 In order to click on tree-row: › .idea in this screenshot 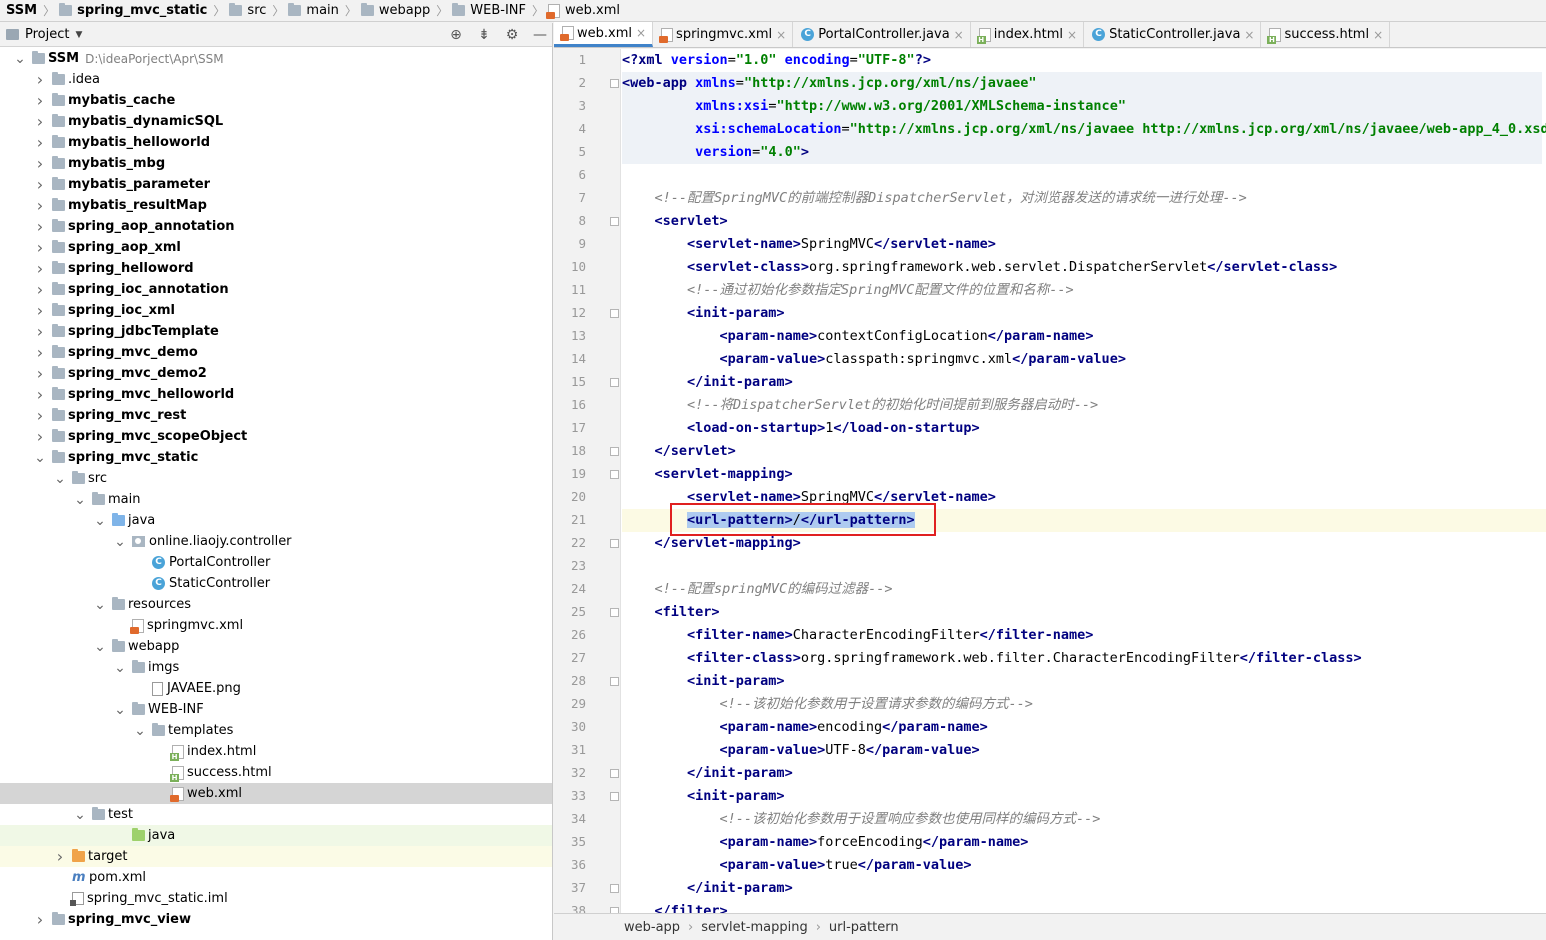, I will do `click(276, 79)`.